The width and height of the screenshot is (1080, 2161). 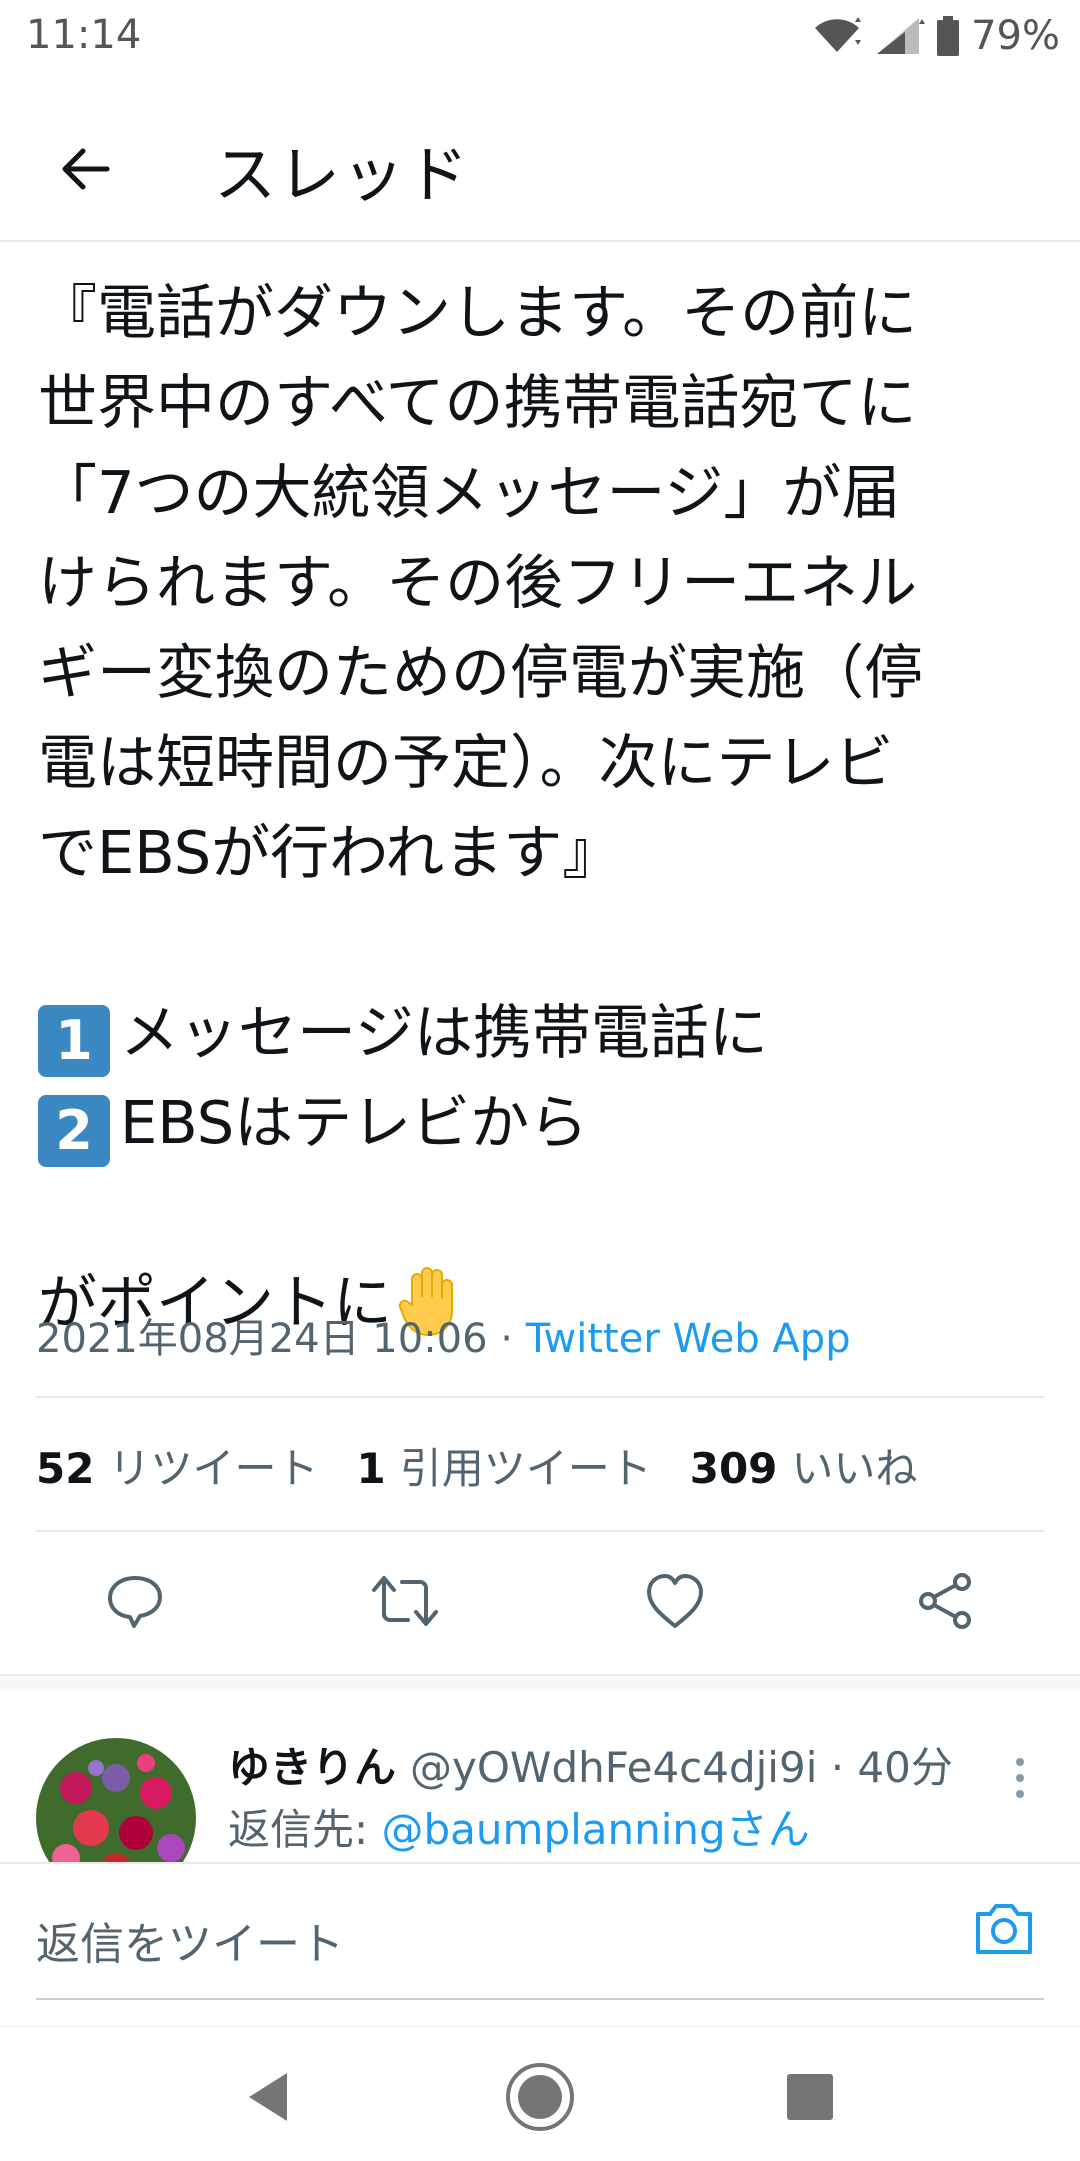 I want to click on nav-back-button, so click(x=268, y=2097).